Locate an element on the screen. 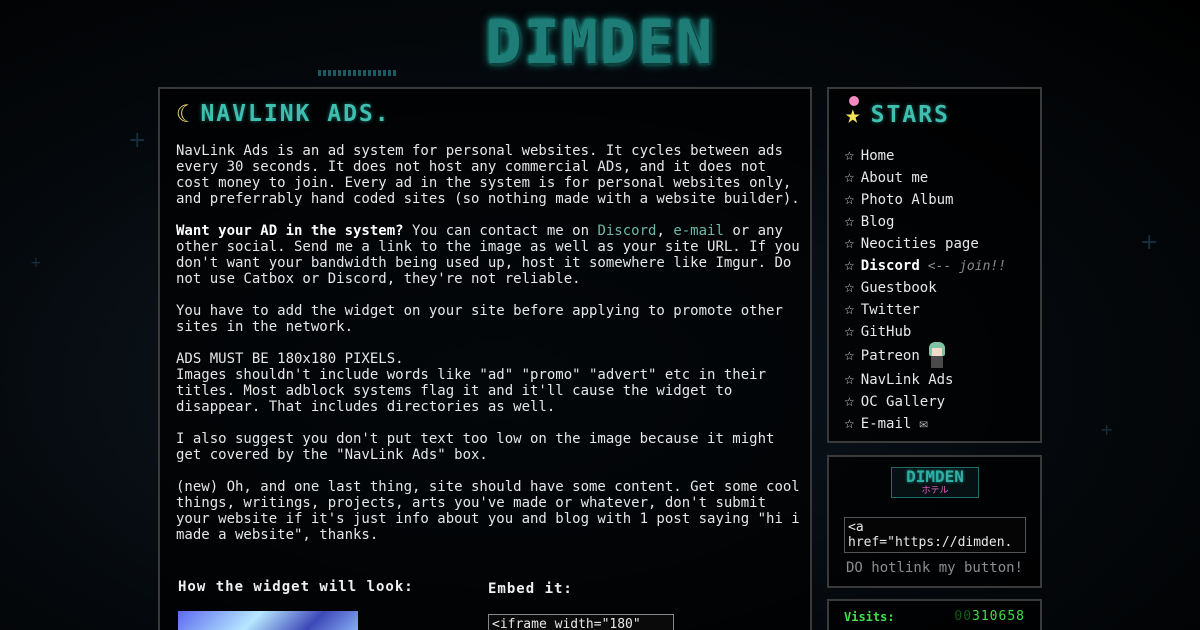 This screenshot has height=630, width=1200. page-title: NAVLINK ADS. is located at coordinates (295, 114).